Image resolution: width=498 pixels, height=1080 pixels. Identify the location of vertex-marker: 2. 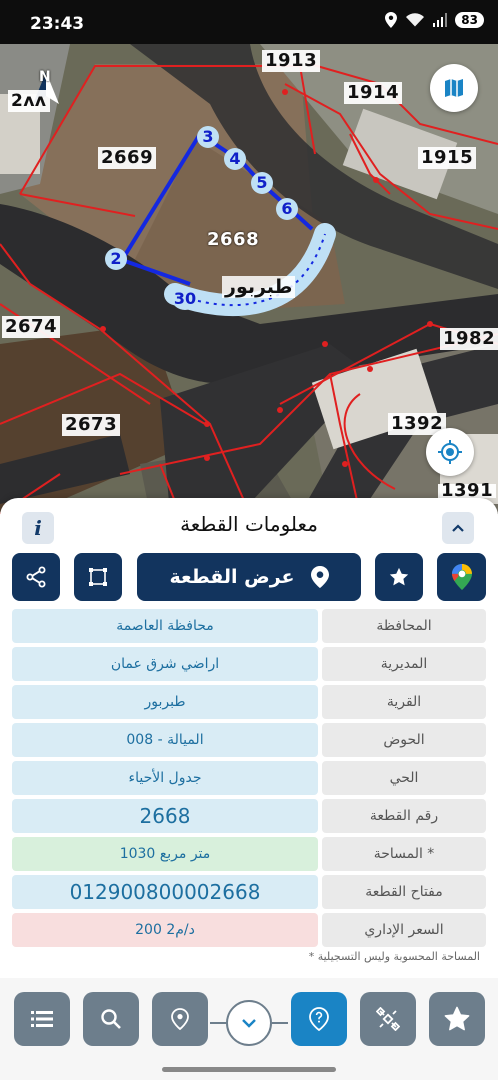
(116, 259).